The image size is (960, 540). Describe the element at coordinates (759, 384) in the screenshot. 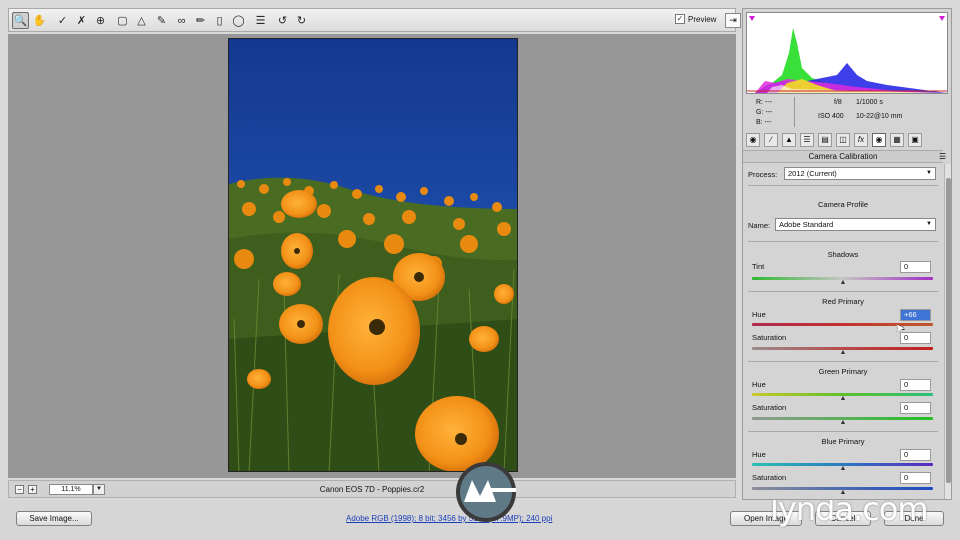

I see `green-hue-label: Hue` at that location.